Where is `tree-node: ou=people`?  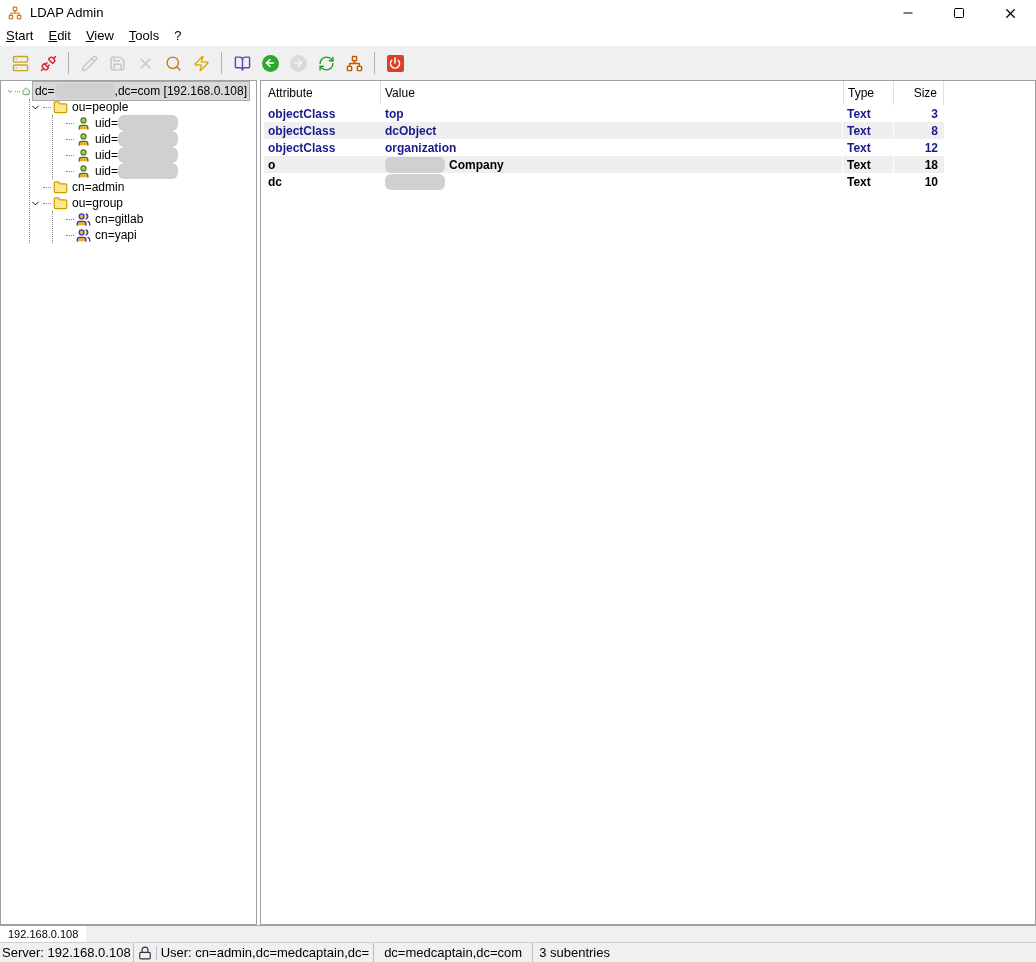 tree-node: ou=people is located at coordinates (100, 107).